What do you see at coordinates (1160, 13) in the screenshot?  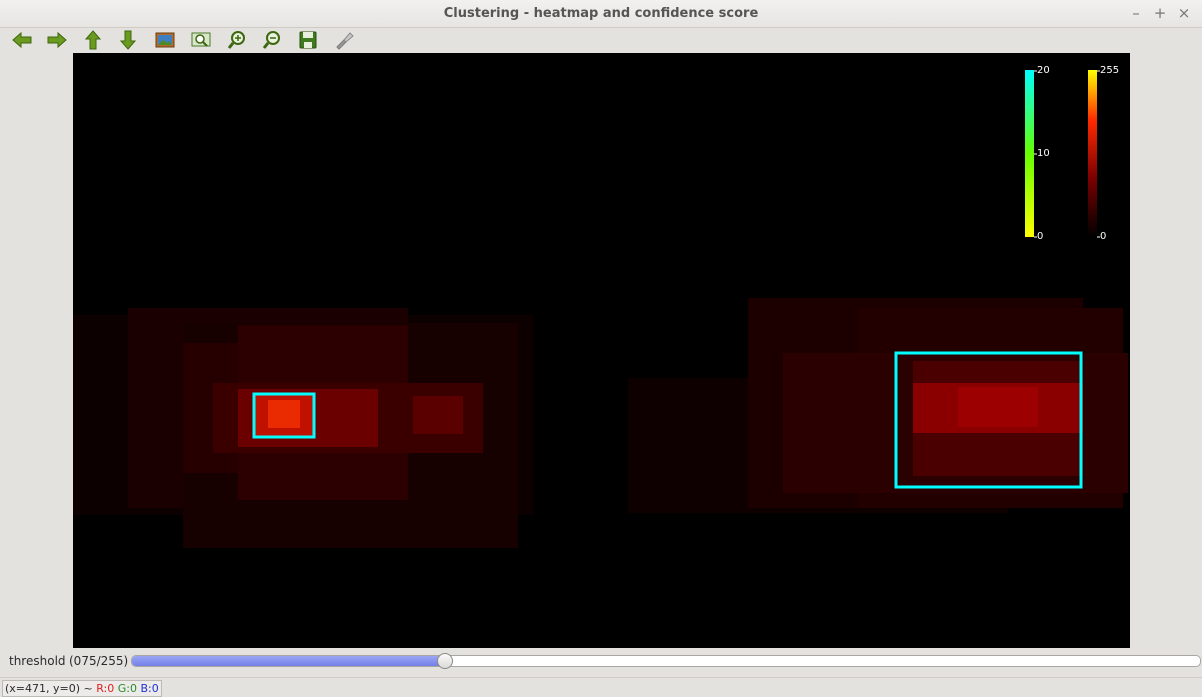 I see `maximize-button: +` at bounding box center [1160, 13].